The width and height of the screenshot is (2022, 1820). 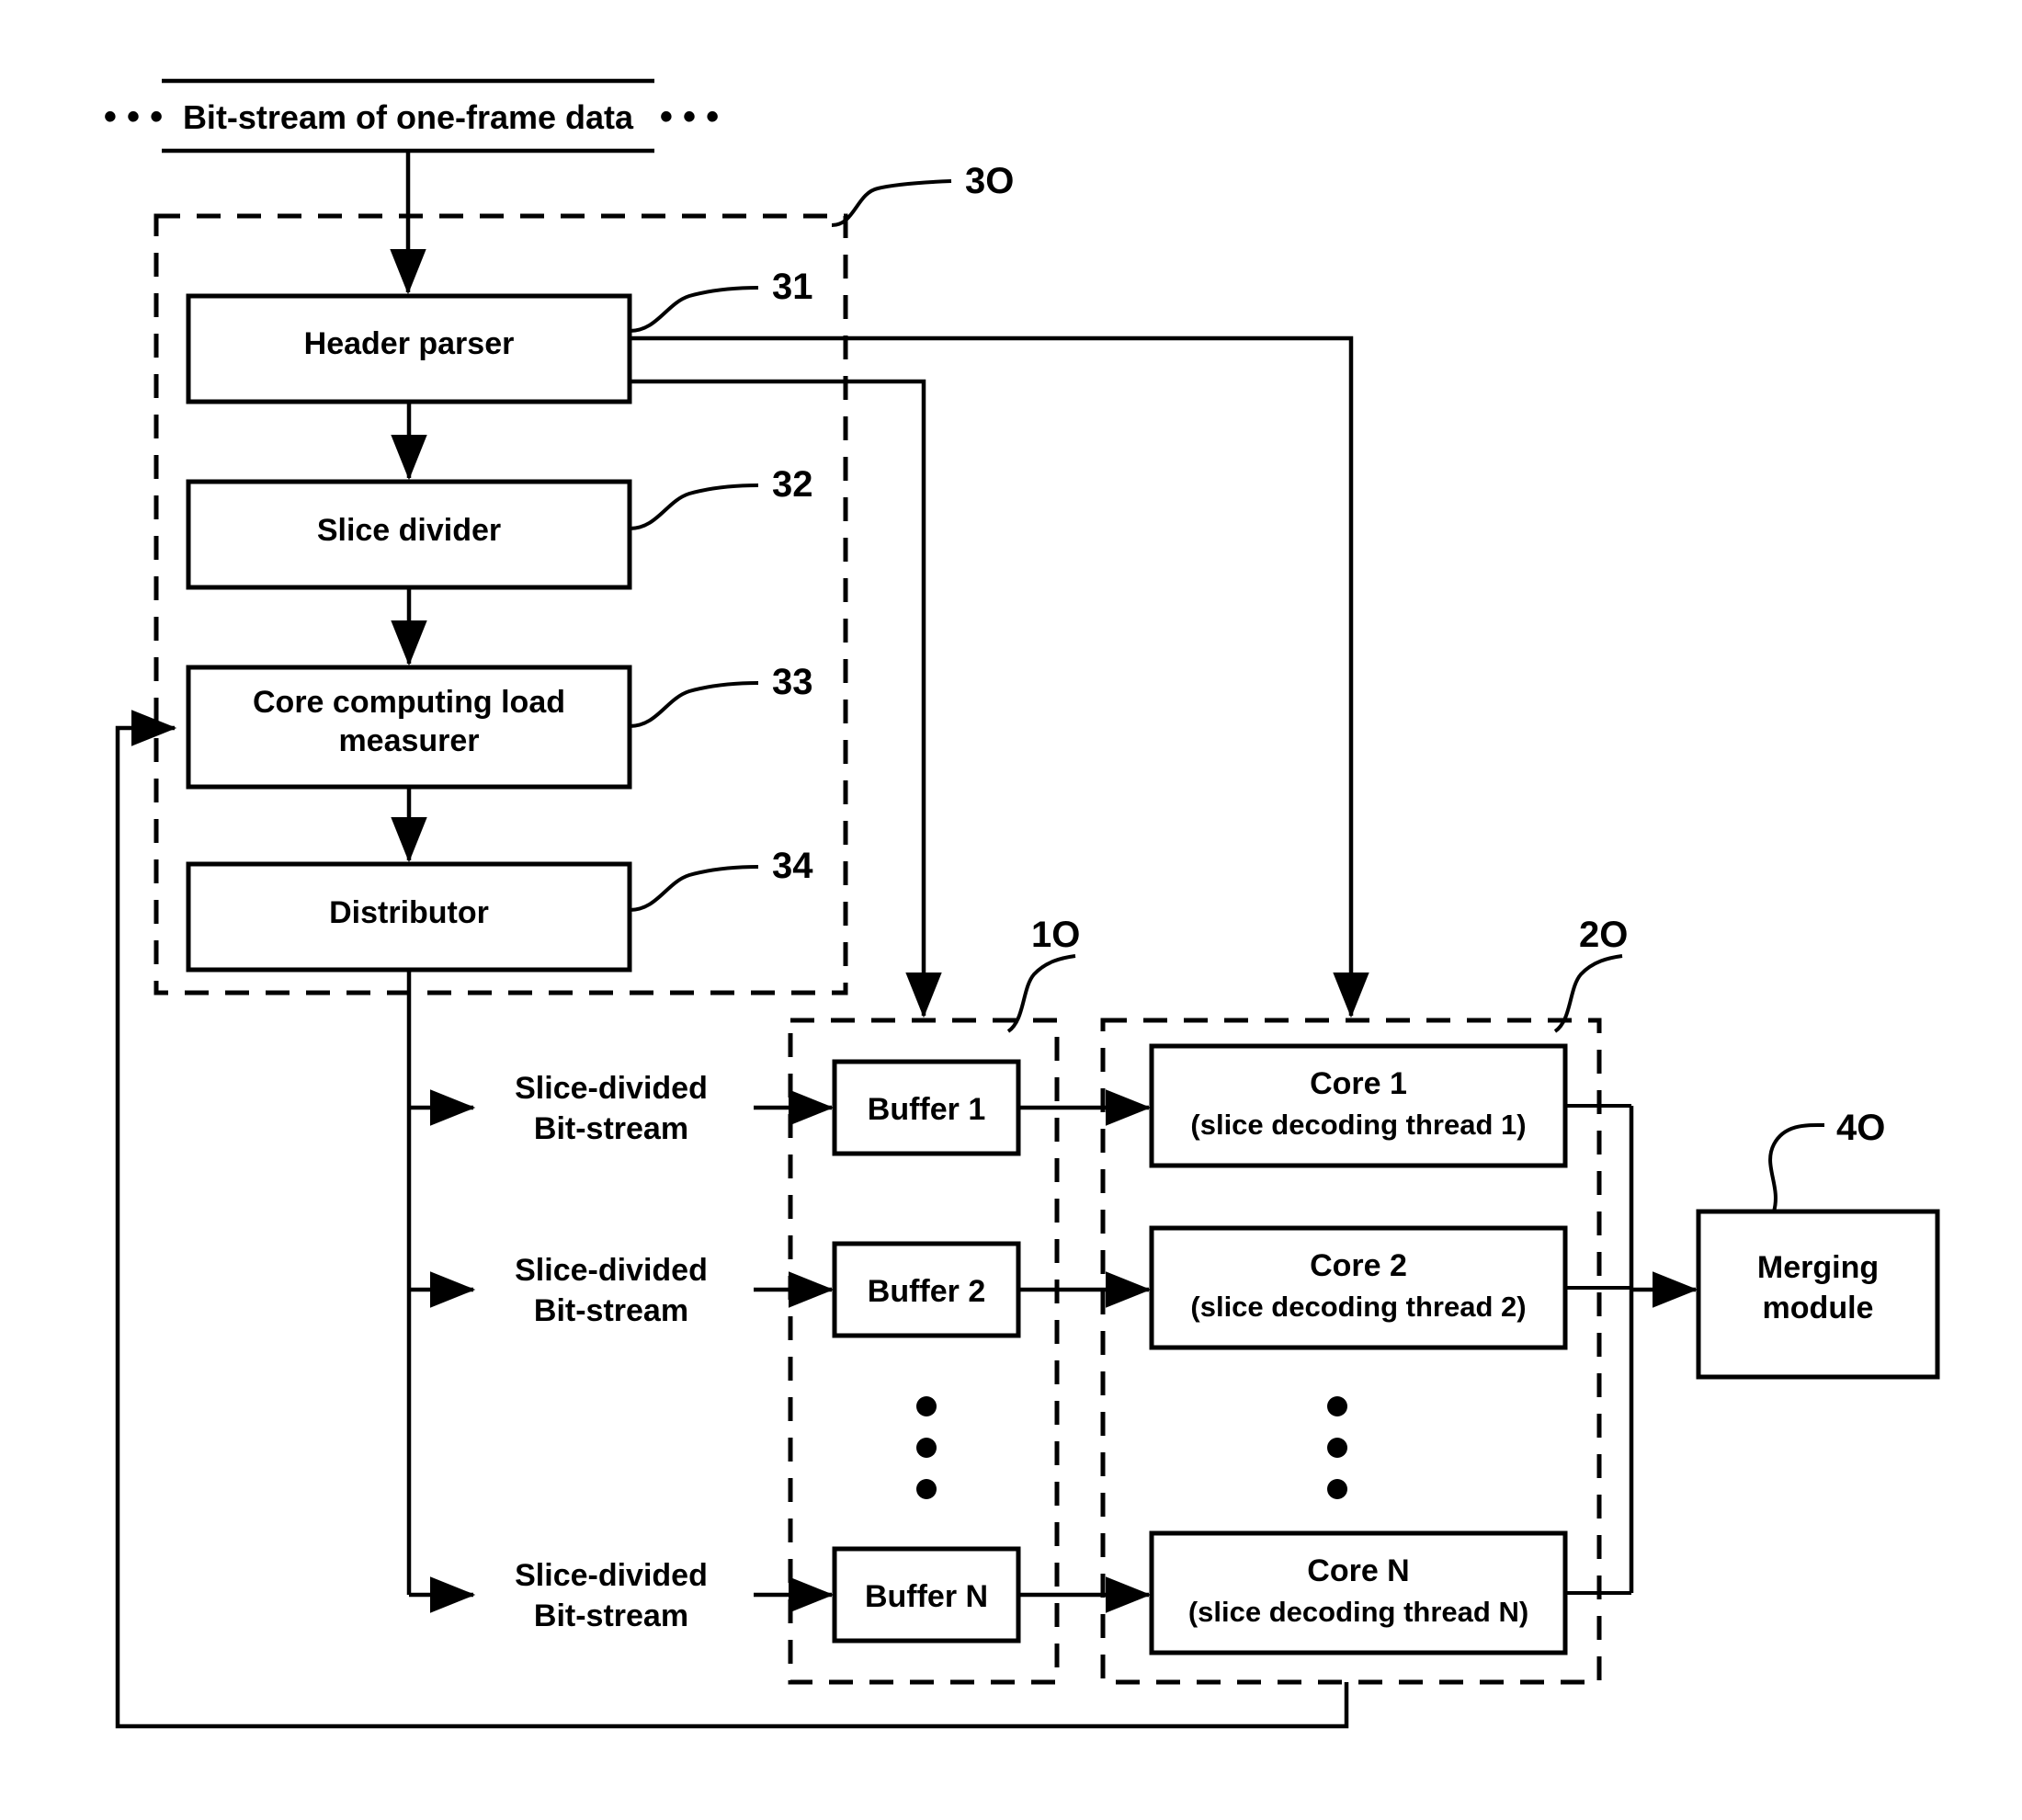 I want to click on input-bitstream-label: Bit-stream of one-frame data, so click(x=408, y=117).